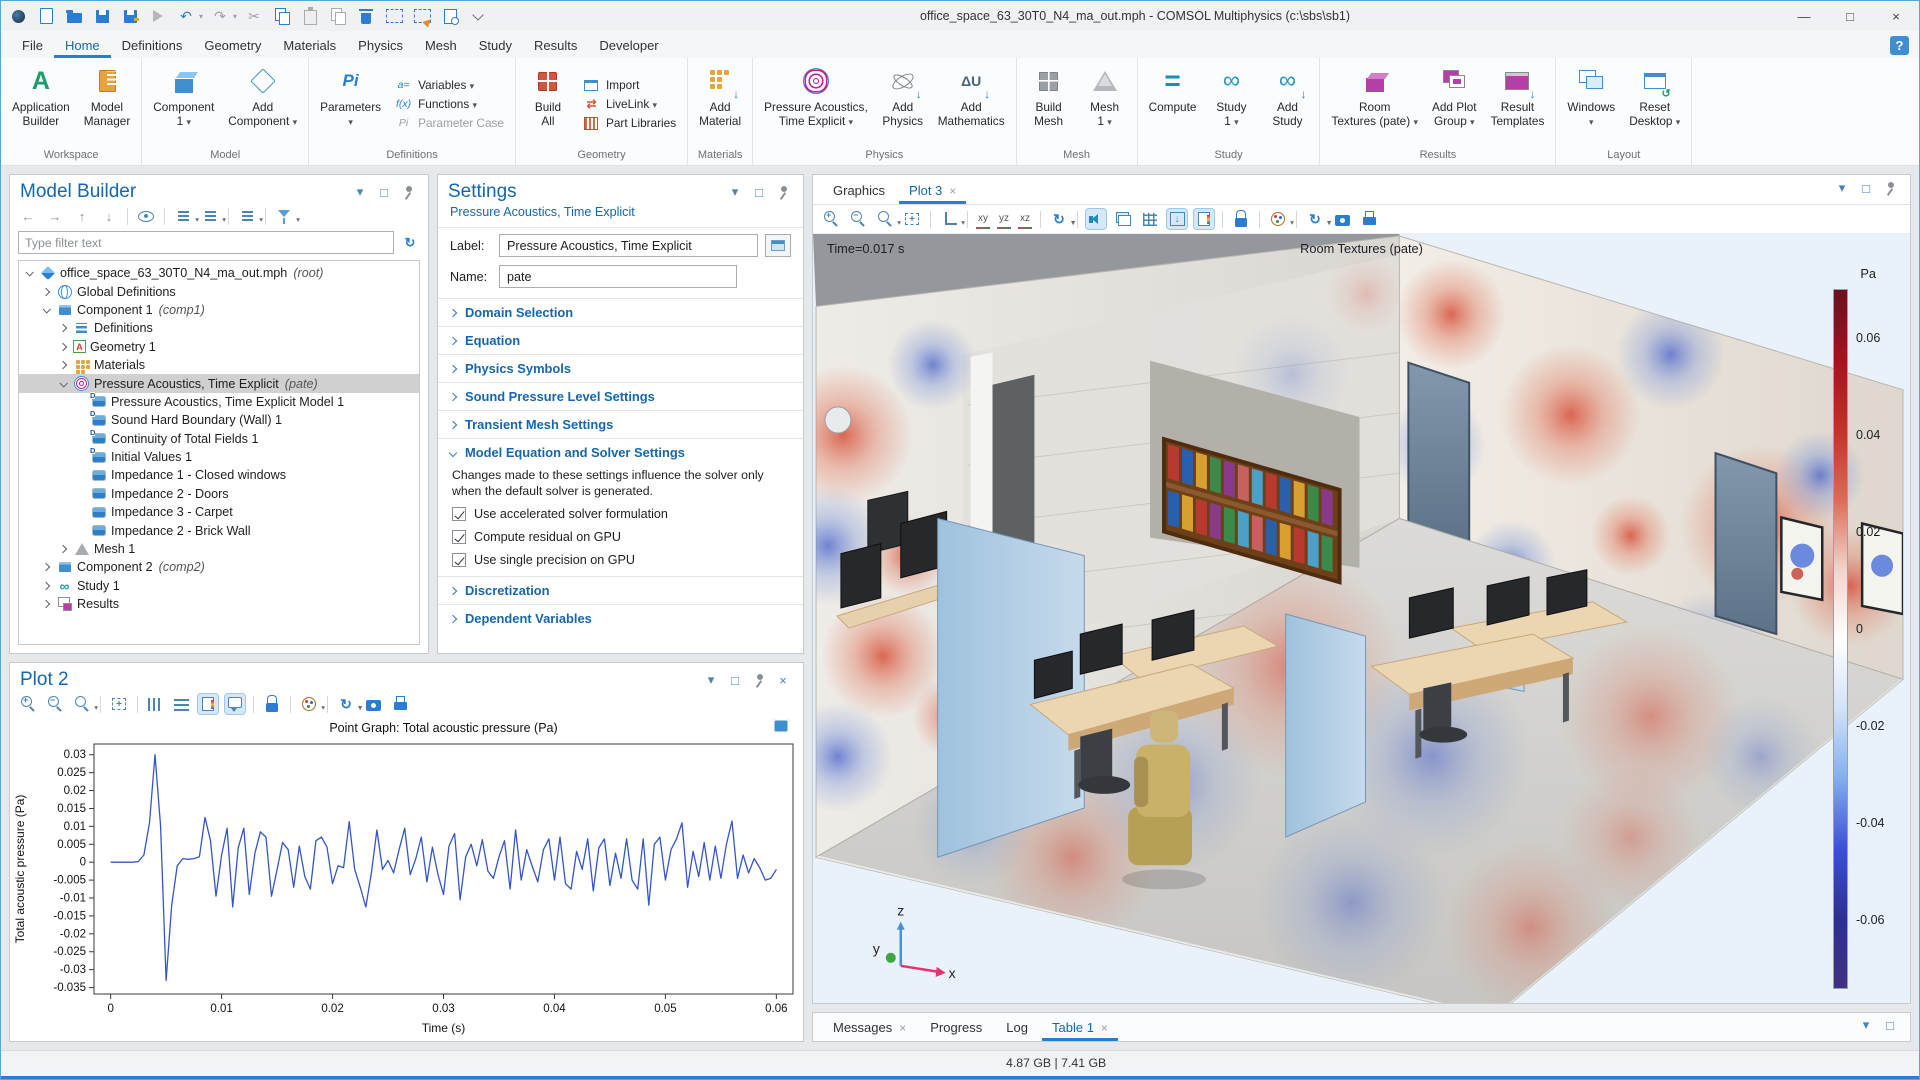  I want to click on menu-mesh: Mesh, so click(441, 46).